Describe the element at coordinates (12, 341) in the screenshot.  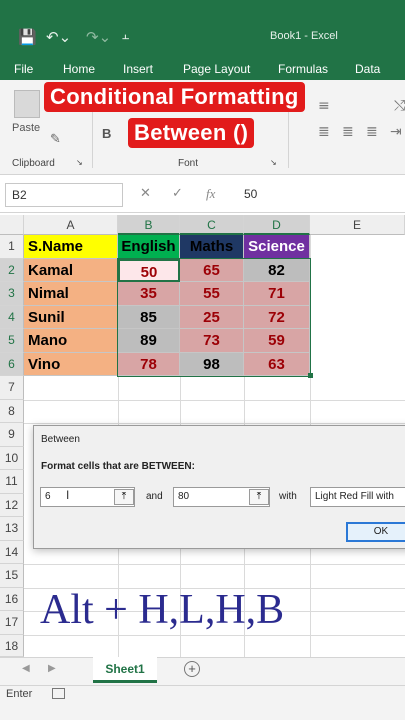
I see `row-header: 5` at that location.